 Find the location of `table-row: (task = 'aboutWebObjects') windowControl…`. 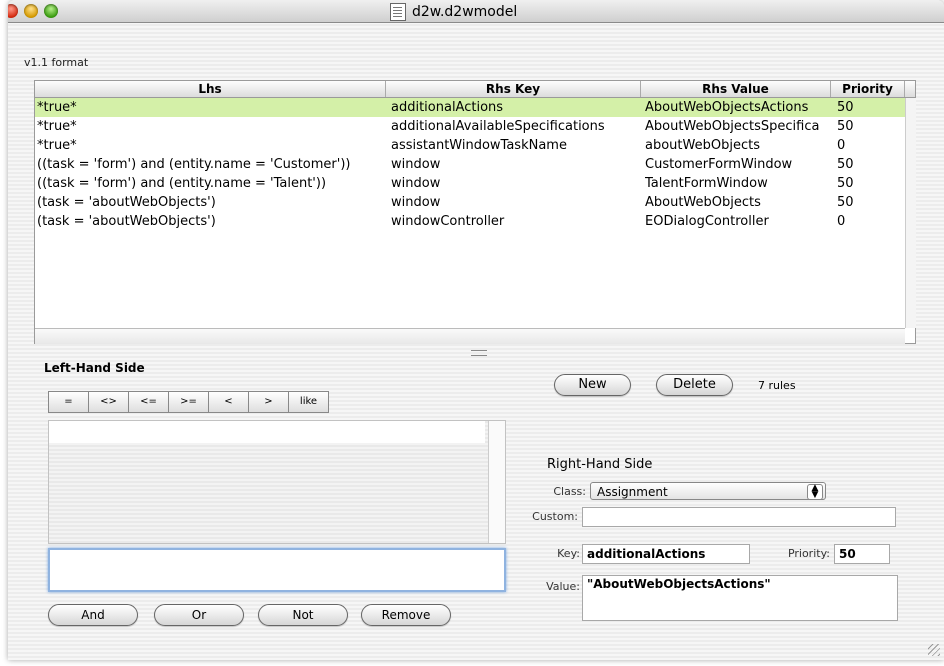

table-row: (task = 'aboutWebObjects') windowControl… is located at coordinates (475, 221).